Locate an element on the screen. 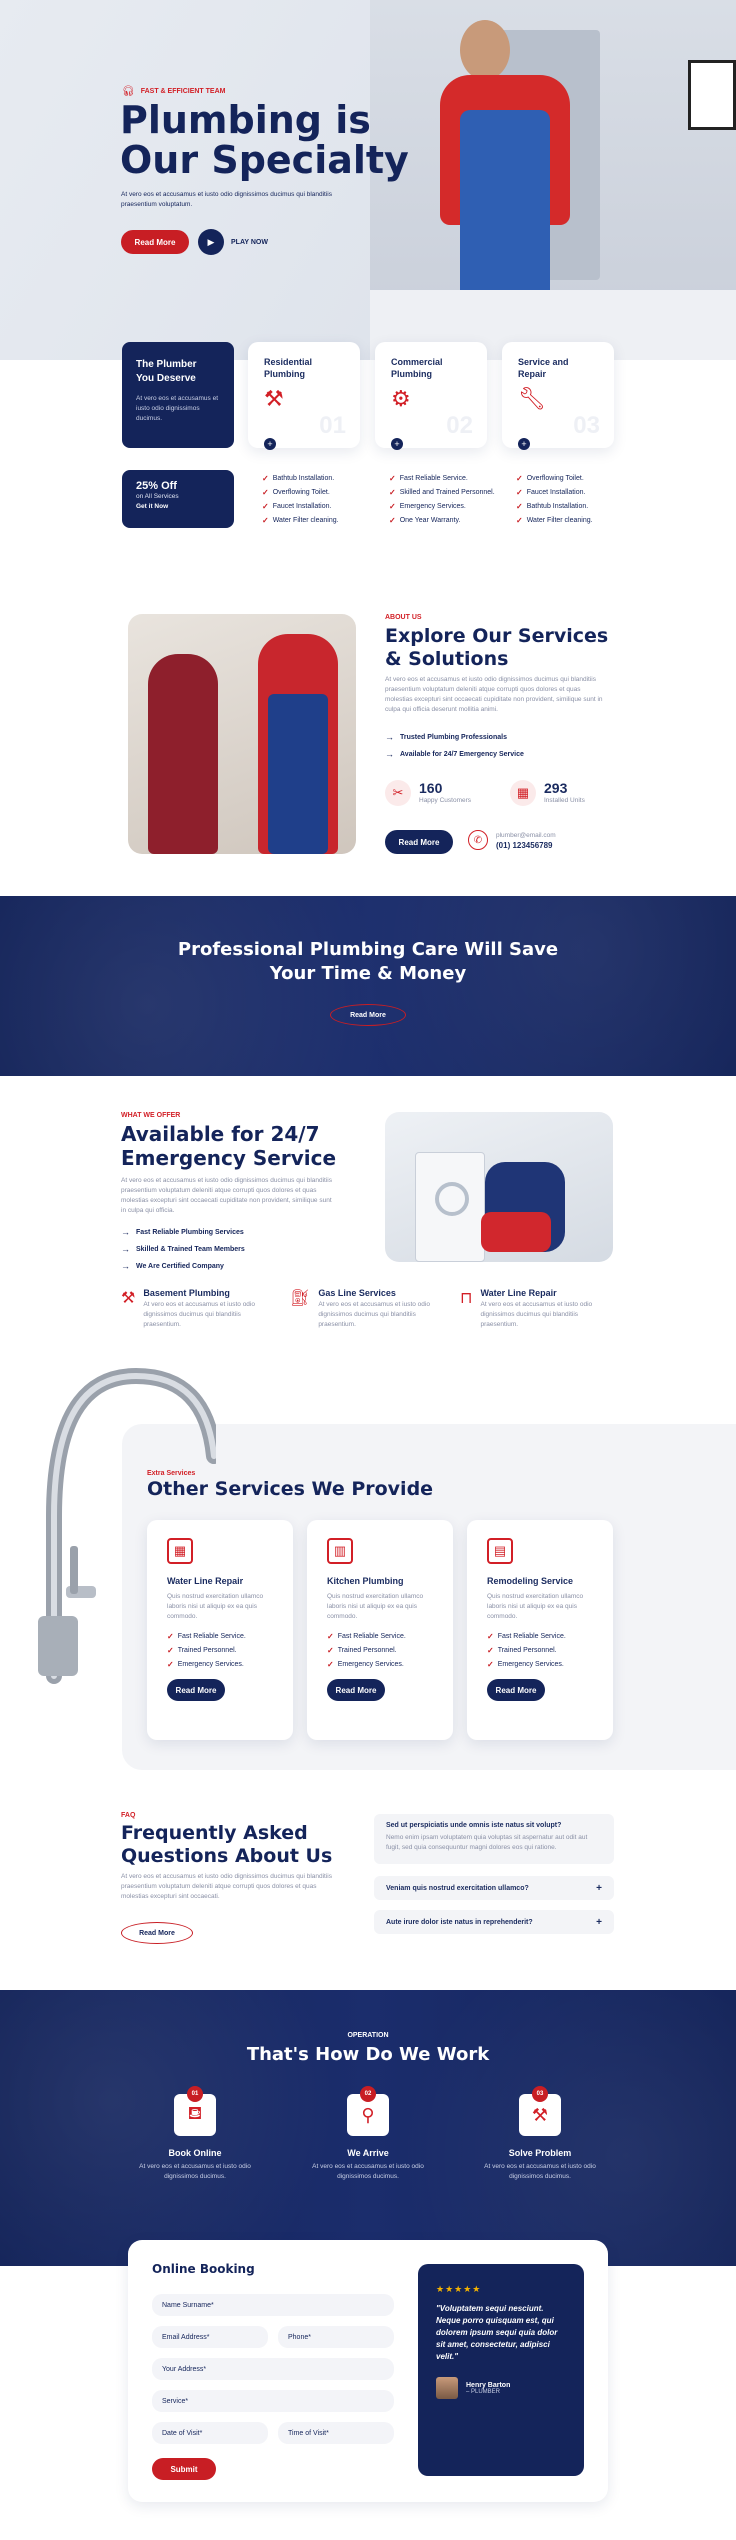  hero-title-line2: Our Specialty is located at coordinates (264, 160).